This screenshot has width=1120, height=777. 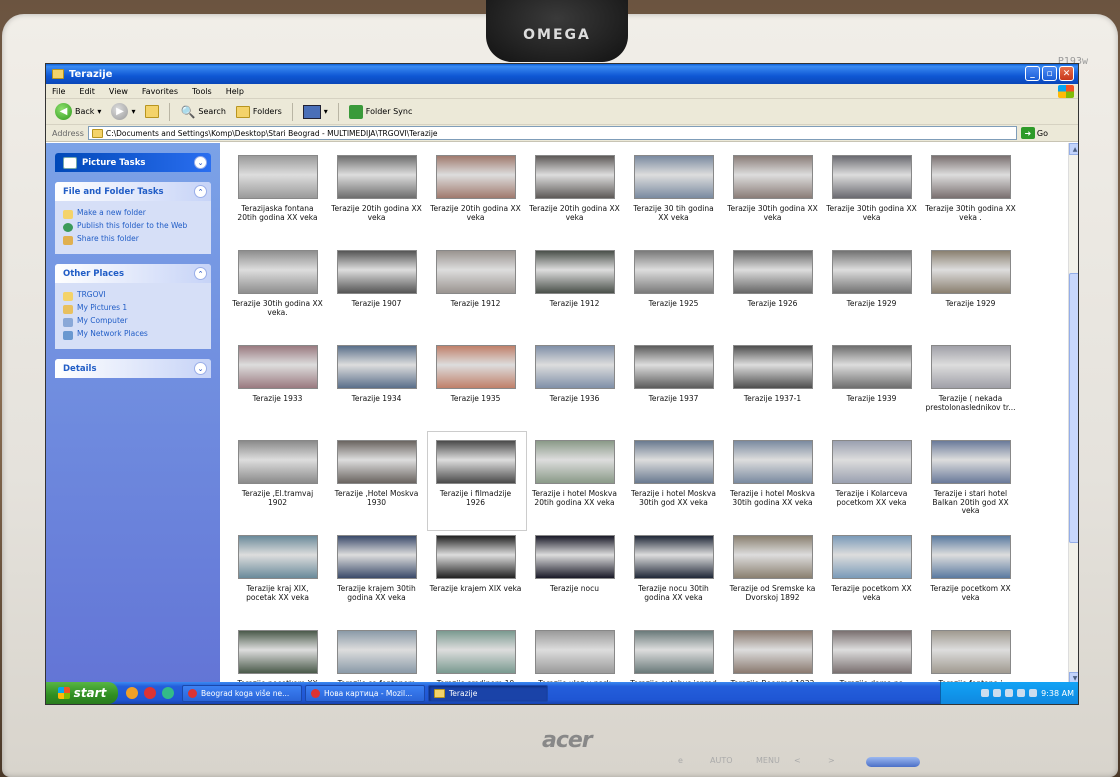 What do you see at coordinates (133, 321) in the screenshot?
I see `place-my-computer: My Computer` at bounding box center [133, 321].